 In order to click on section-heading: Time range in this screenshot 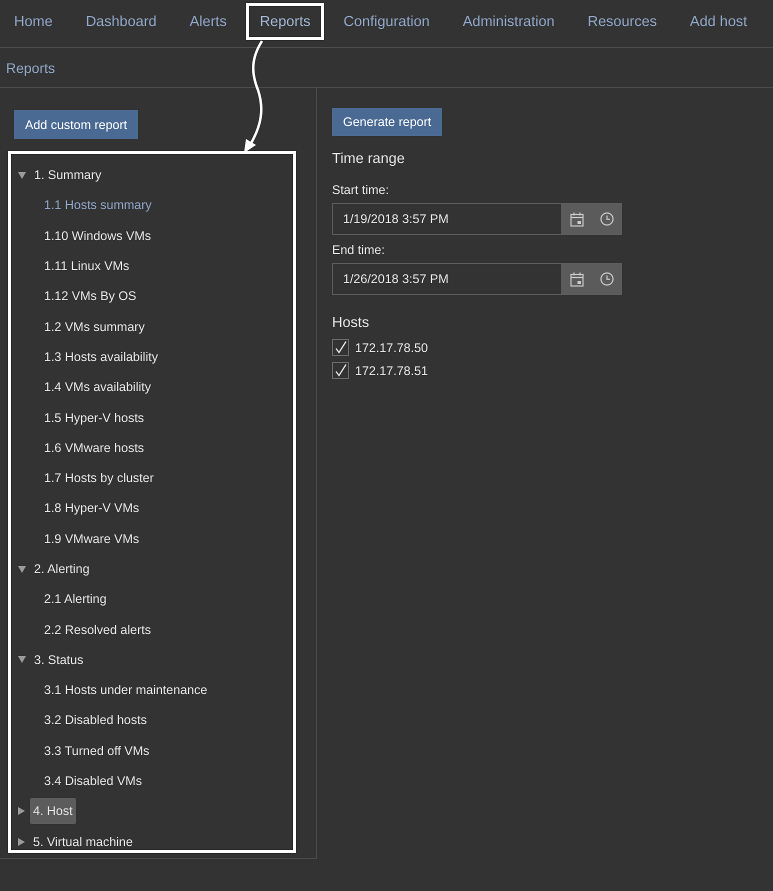, I will do `click(369, 159)`.